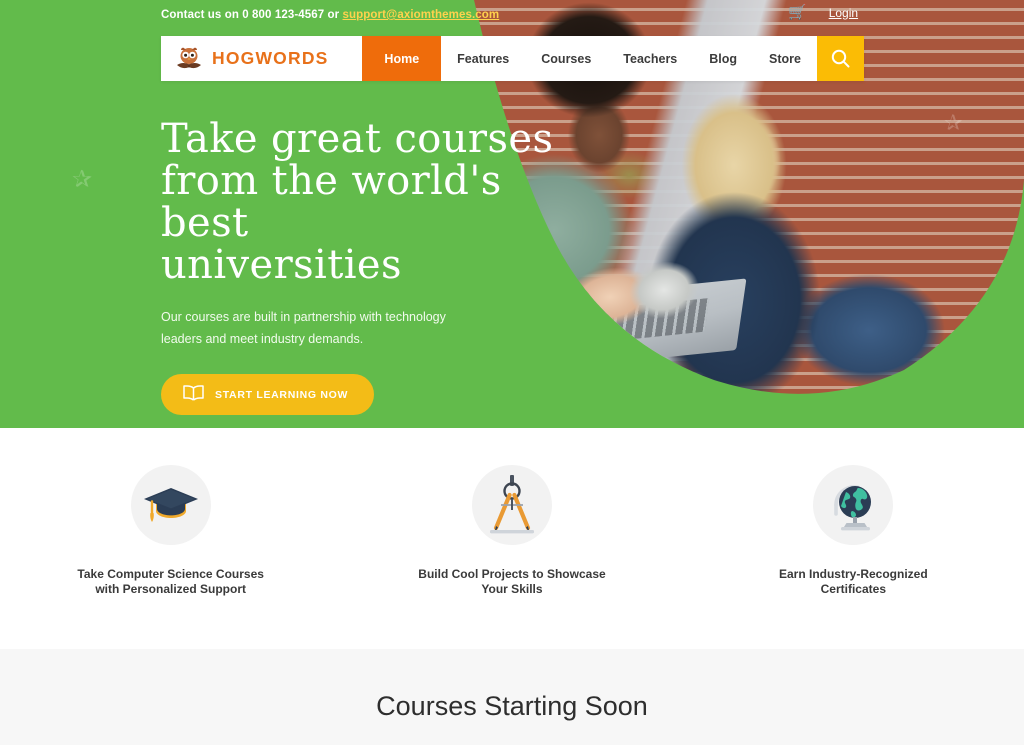 The height and width of the screenshot is (745, 1024). Describe the element at coordinates (170, 589) in the screenshot. I see `feature-caption-line-2: with Personalized Support` at that location.